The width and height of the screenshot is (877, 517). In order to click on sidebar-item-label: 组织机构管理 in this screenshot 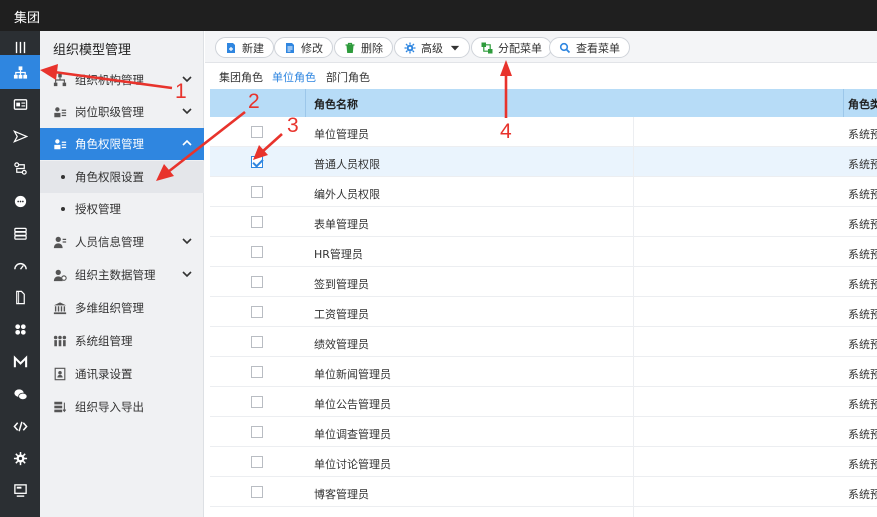, I will do `click(109, 80)`.